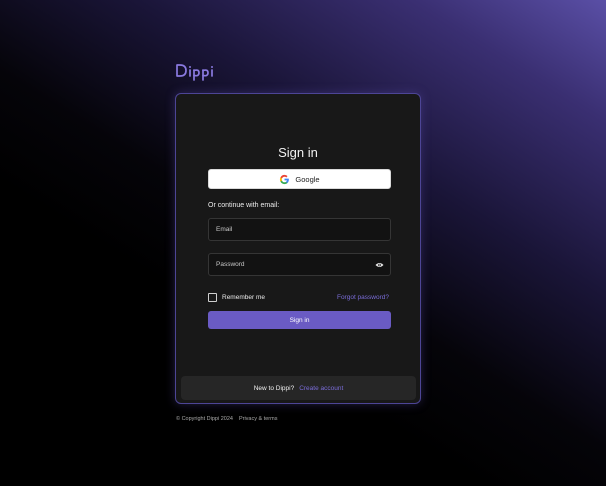 This screenshot has width=606, height=486. I want to click on email-field, so click(299, 229).